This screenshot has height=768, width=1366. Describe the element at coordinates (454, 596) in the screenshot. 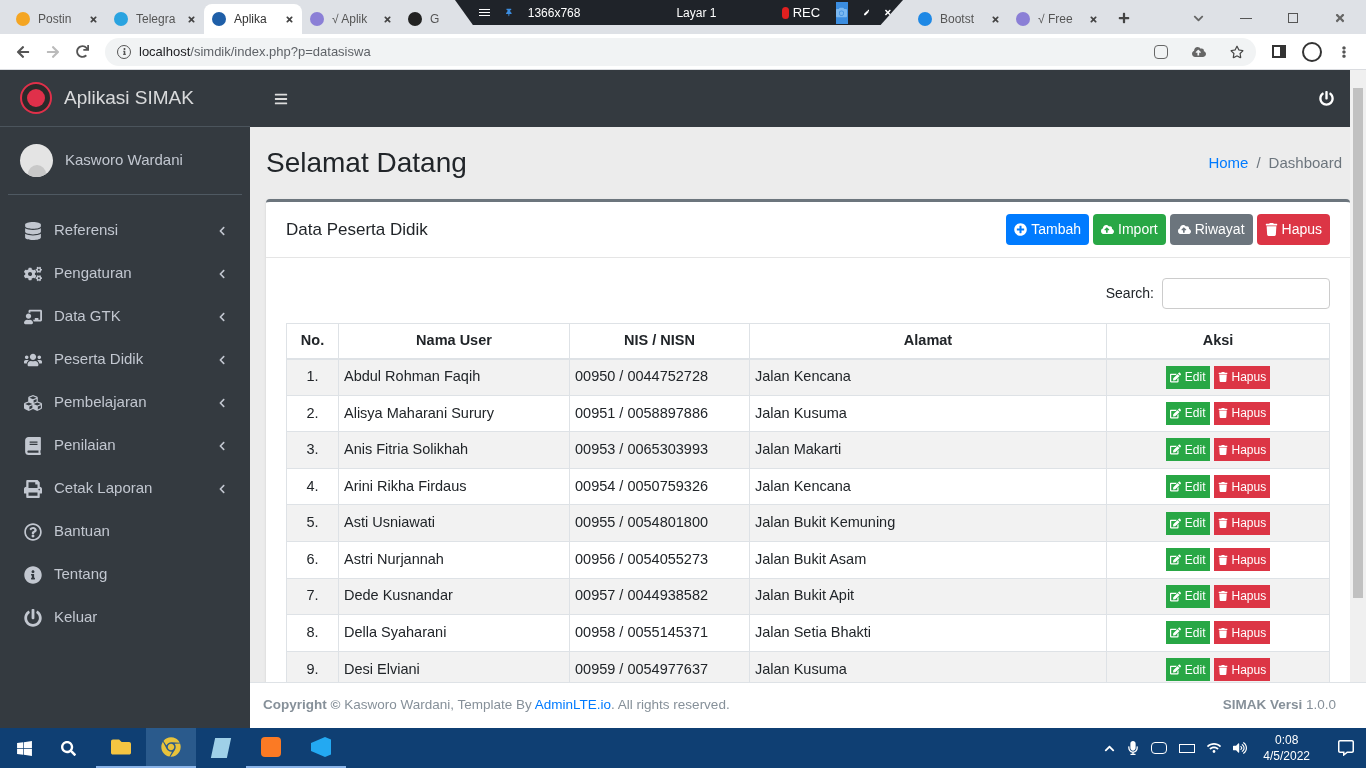

I see `table-cell: Dede Kusnandar` at that location.